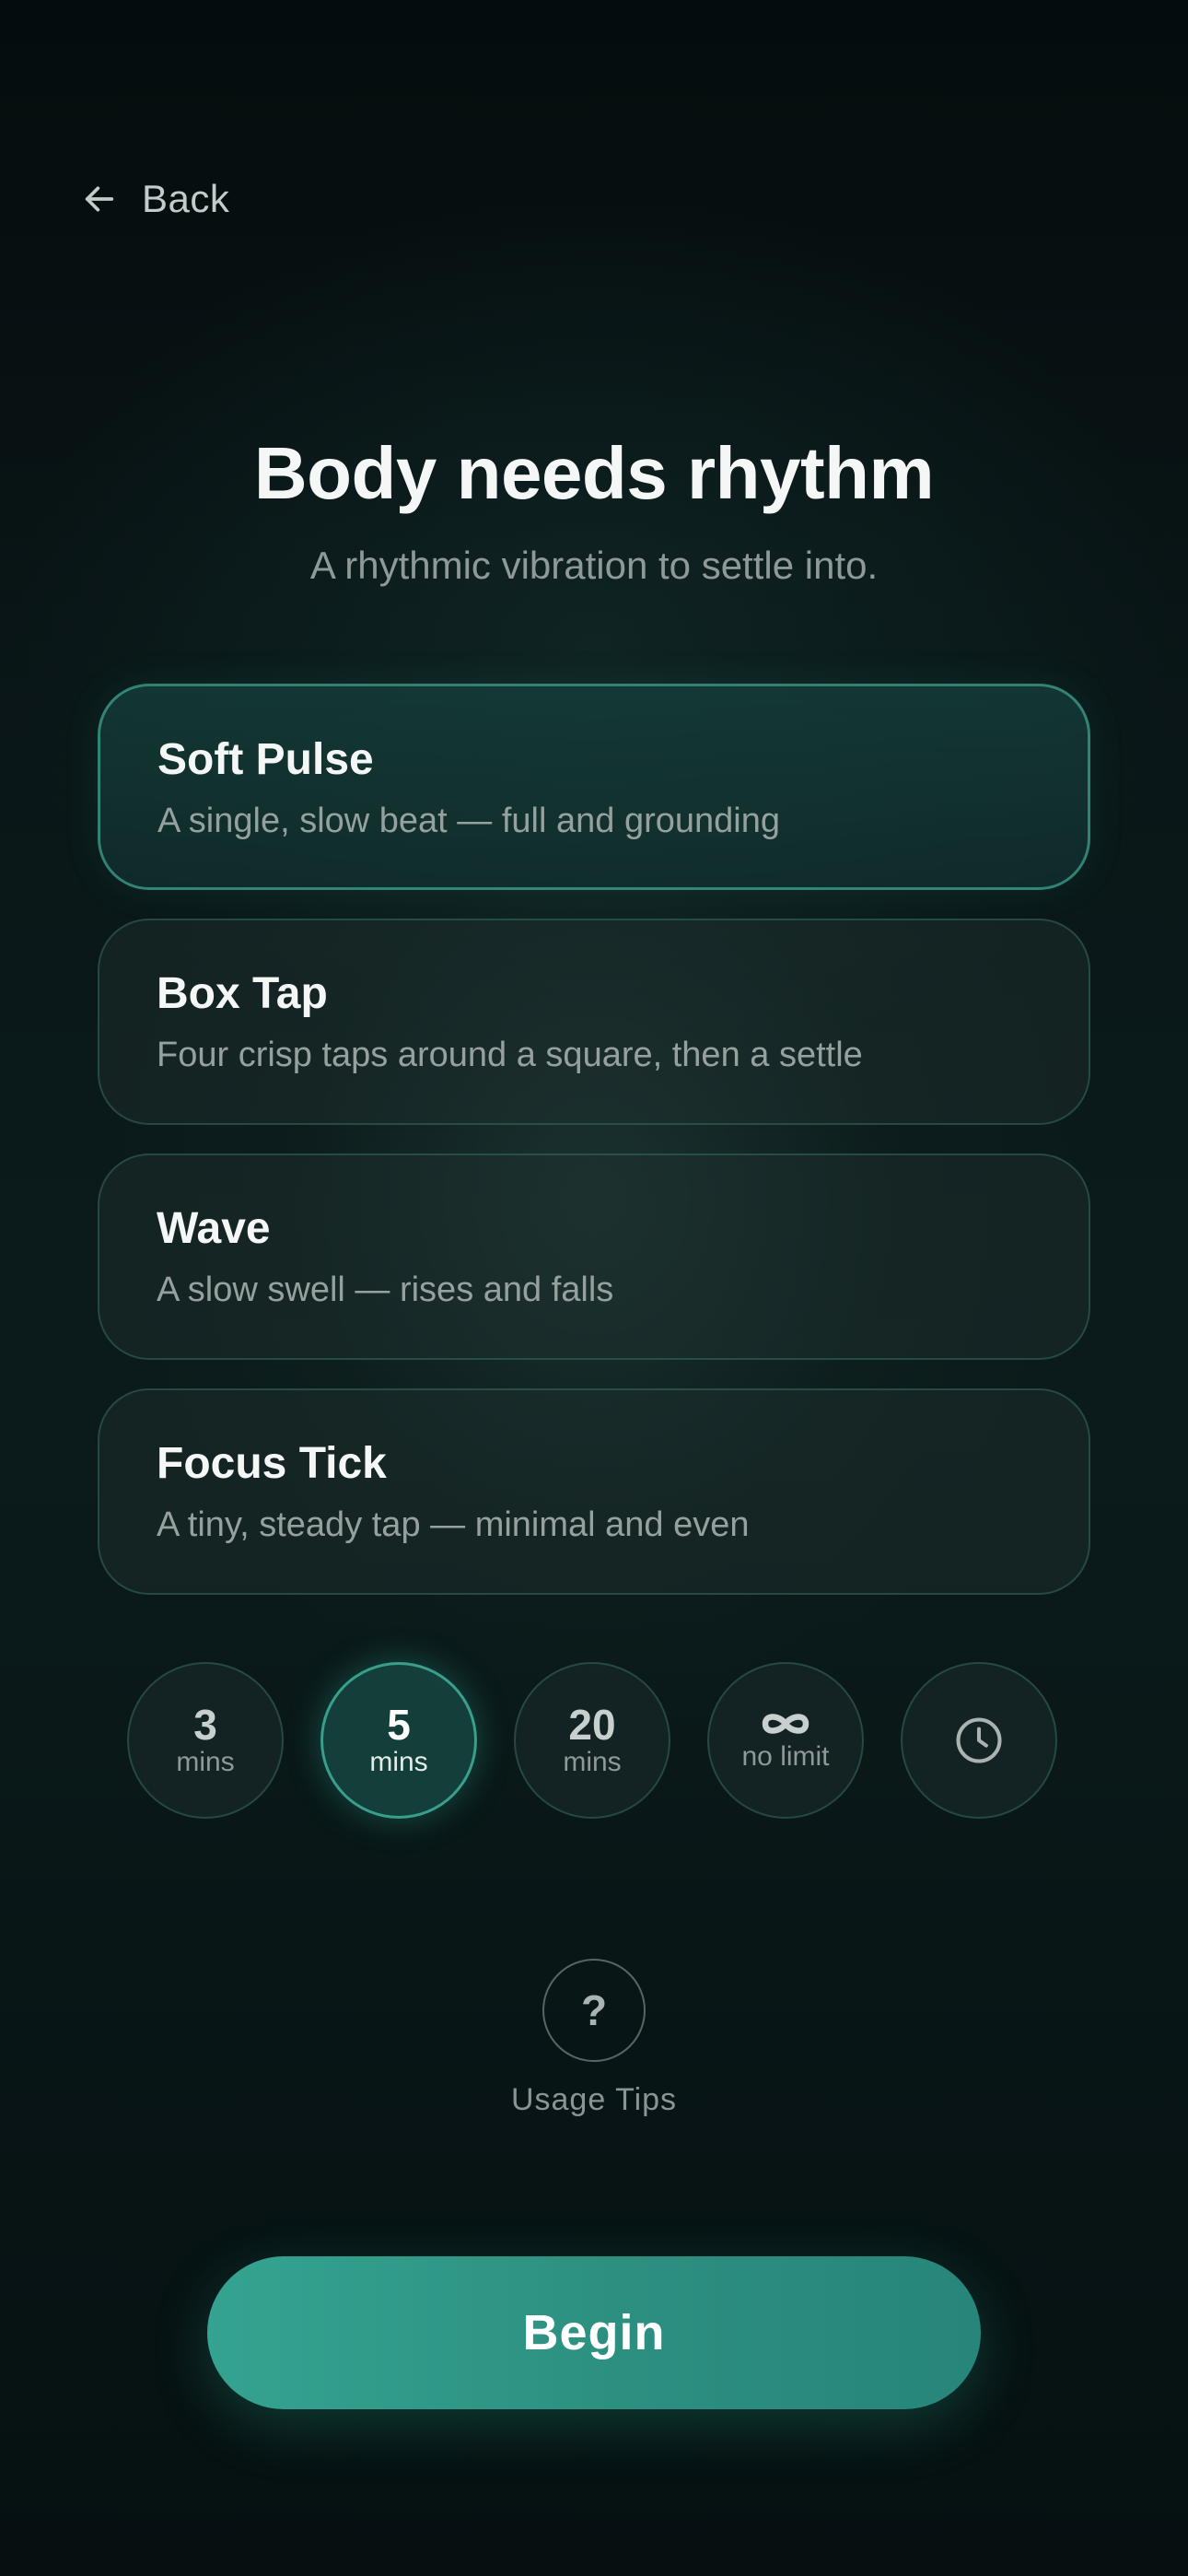 The image size is (1188, 2576). I want to click on duration-value: 20, so click(592, 1725).